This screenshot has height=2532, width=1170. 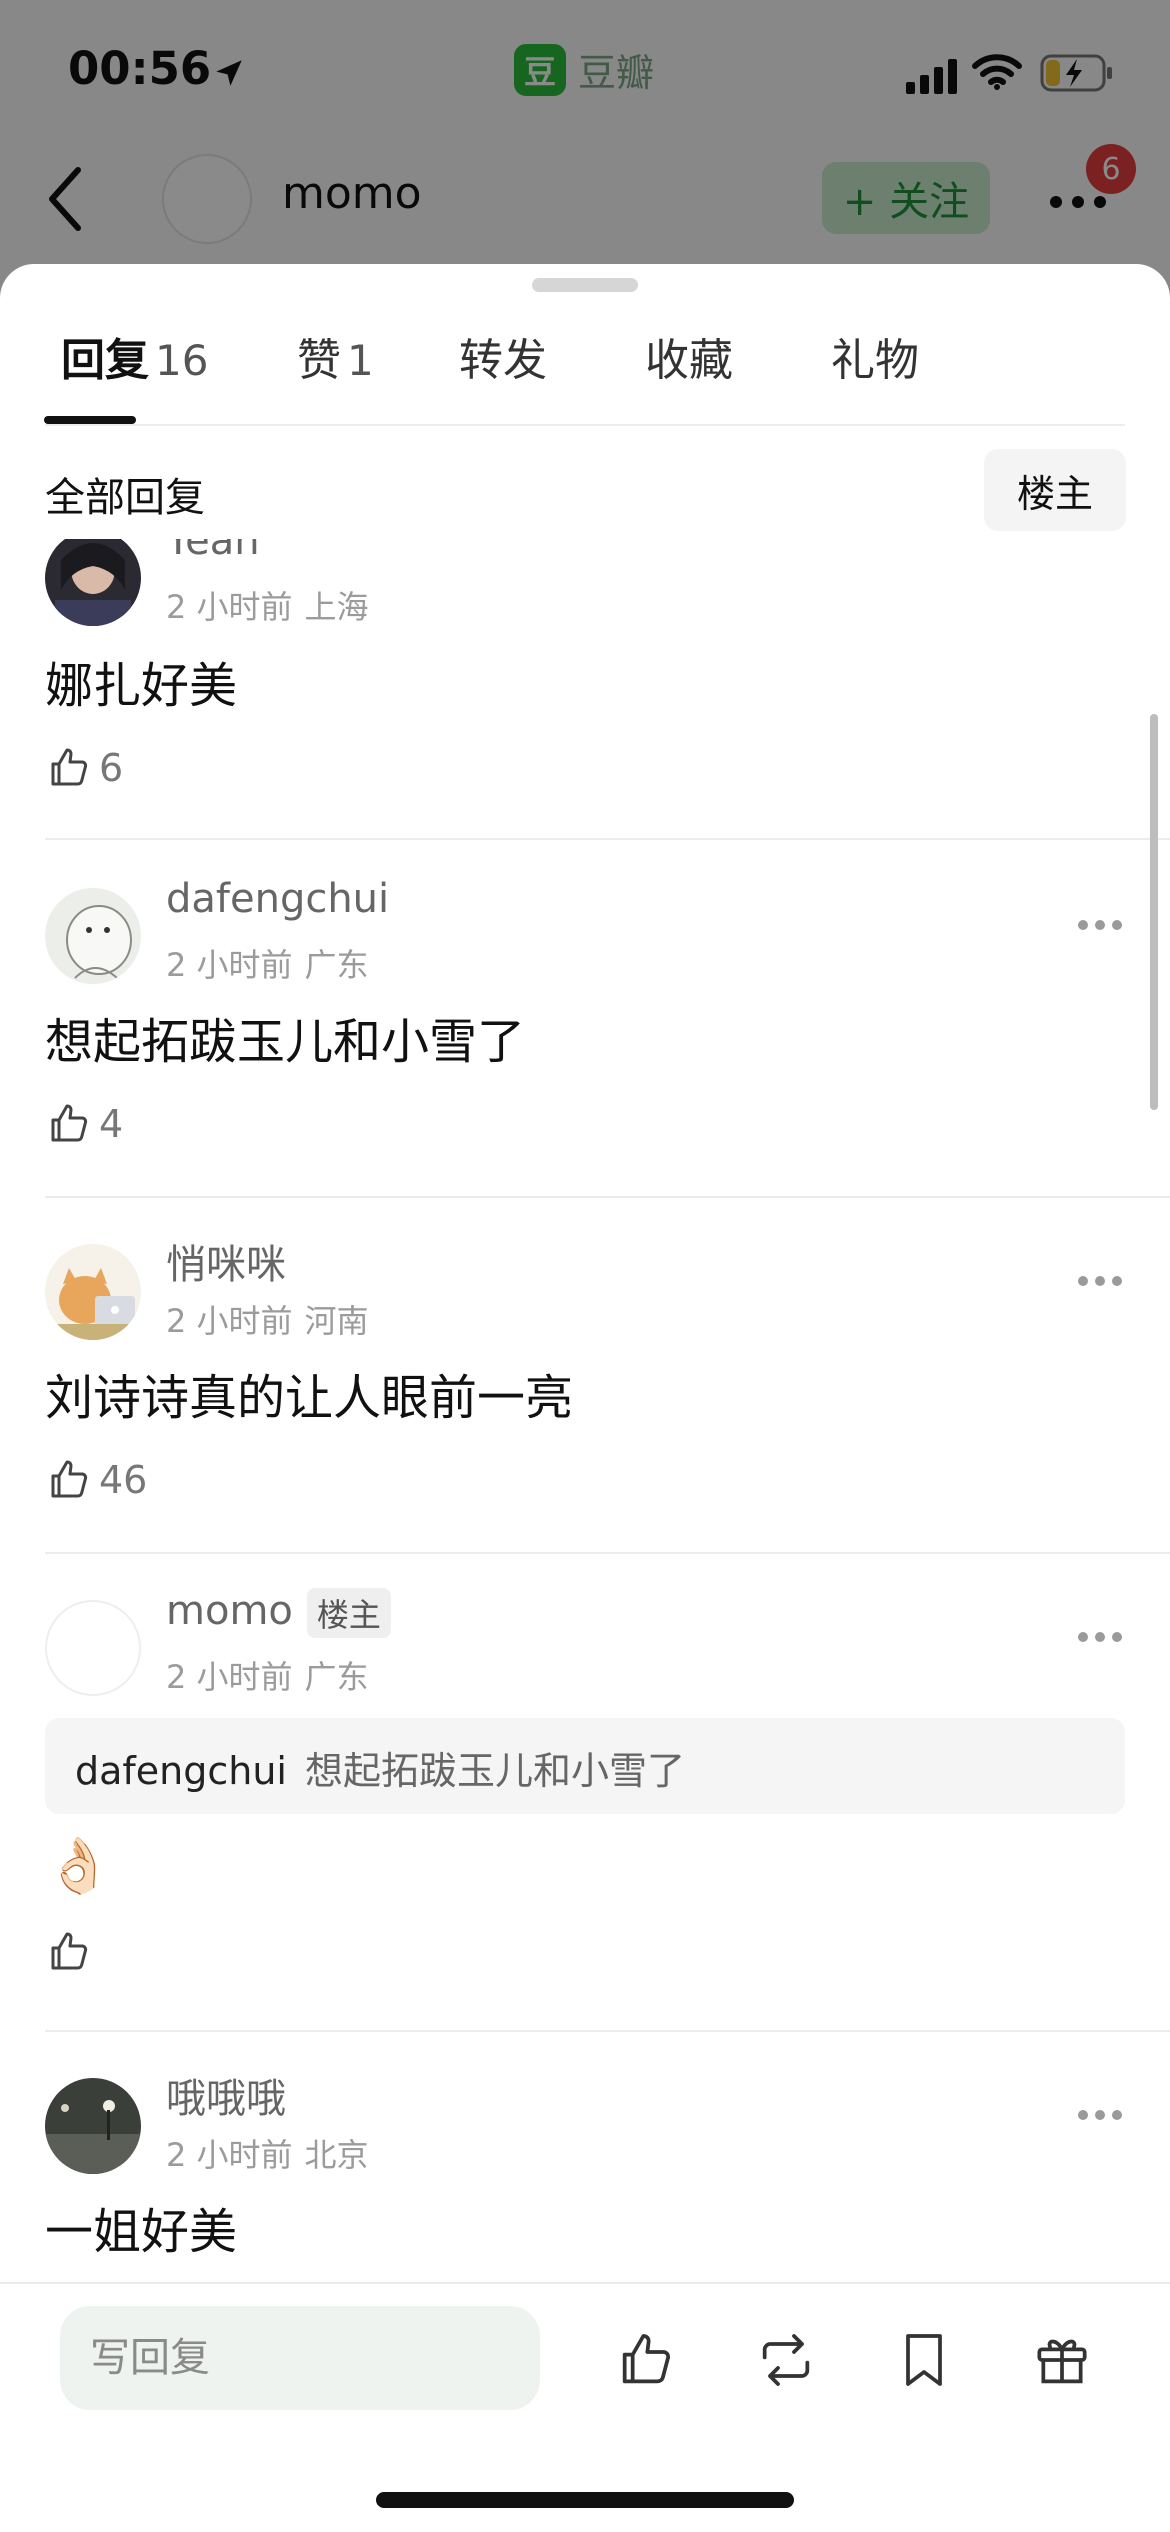 What do you see at coordinates (495, 1771) in the screenshot?
I see `quoted-text: 想起拓跋玉儿和小雪了` at bounding box center [495, 1771].